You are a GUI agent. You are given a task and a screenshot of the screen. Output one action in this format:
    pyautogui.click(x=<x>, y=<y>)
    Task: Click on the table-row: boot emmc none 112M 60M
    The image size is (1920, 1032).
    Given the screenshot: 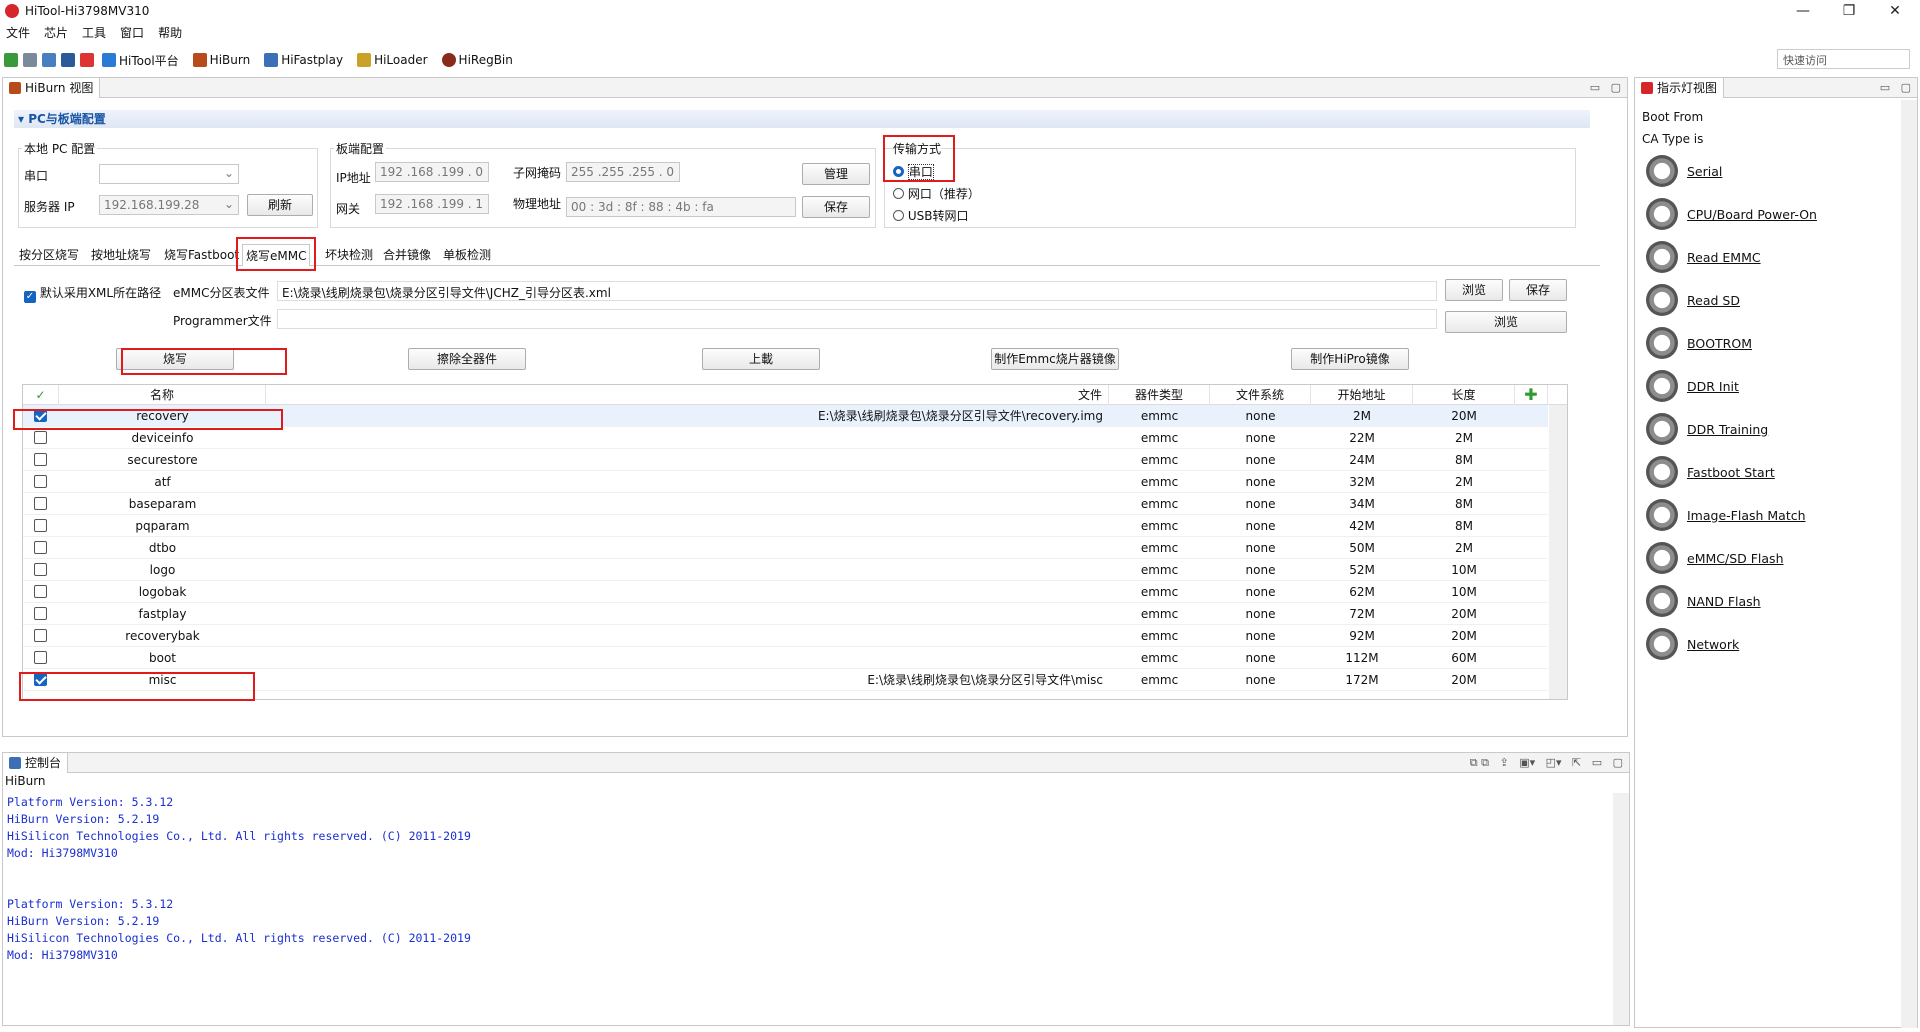 What is the action you would take?
    pyautogui.click(x=785, y=658)
    